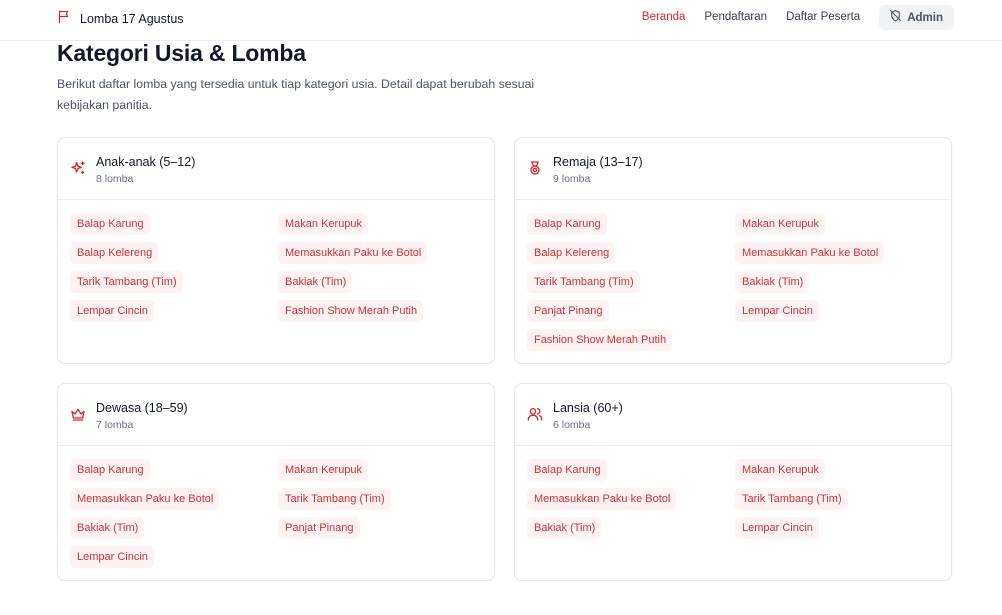 The width and height of the screenshot is (1002, 615). Describe the element at coordinates (276, 415) in the screenshot. I see `card-header: Dewasa (18–59) 7 lomba` at that location.